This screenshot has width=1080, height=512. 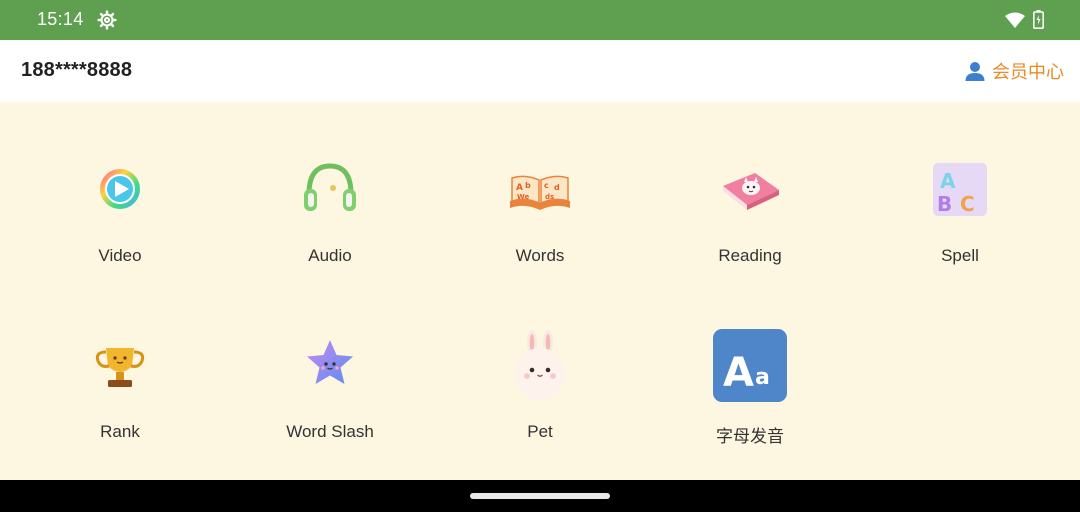 I want to click on headphones-icon, so click(x=330, y=187).